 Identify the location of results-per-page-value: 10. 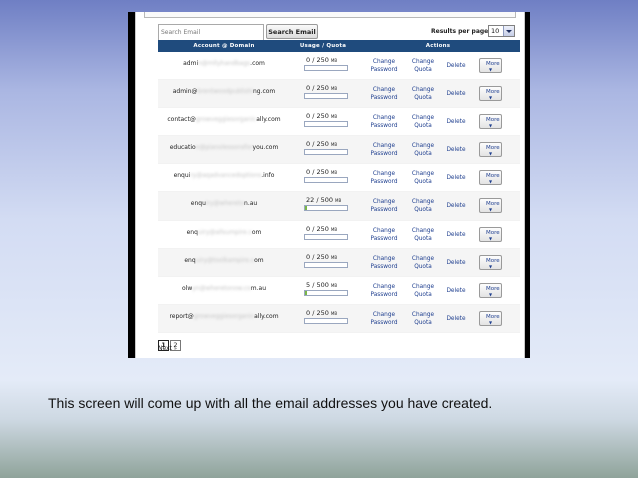
(495, 31).